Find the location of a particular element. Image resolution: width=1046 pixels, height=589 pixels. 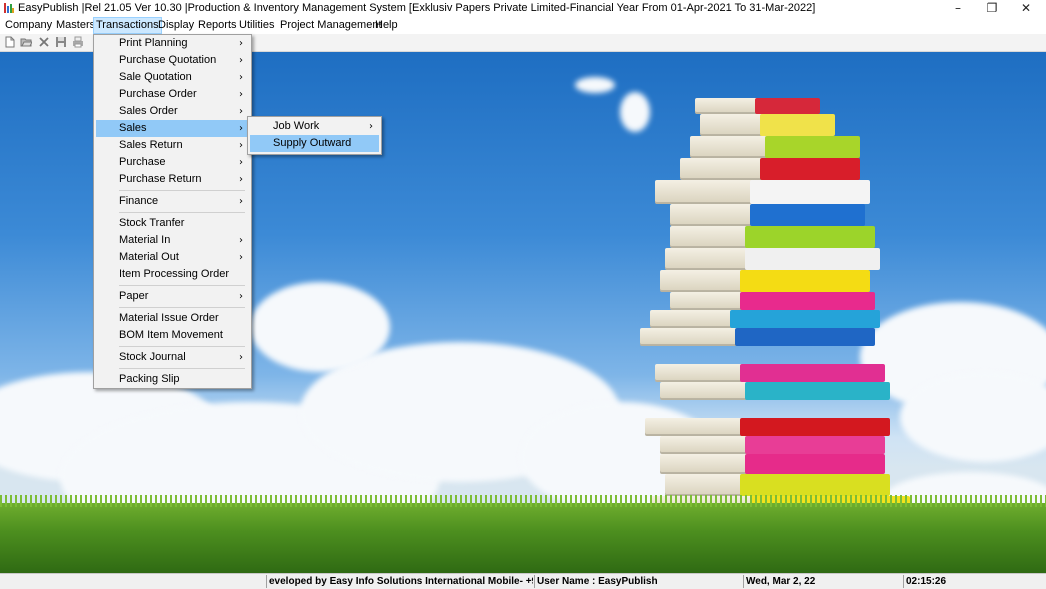

menu-item-bom-item-movement: BOM Item Movement is located at coordinates (172, 335).